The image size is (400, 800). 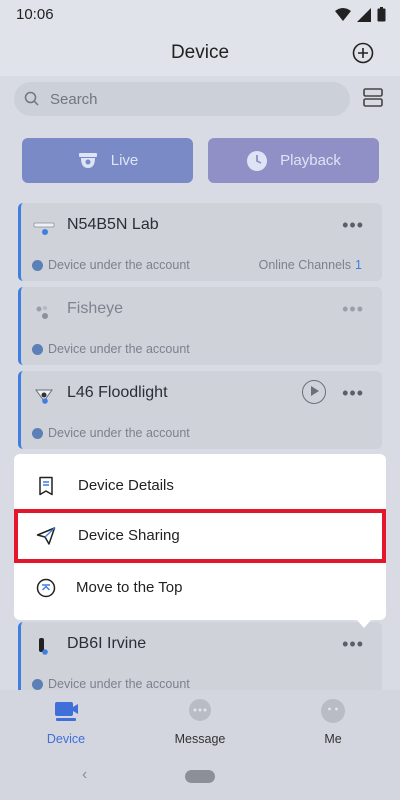 I want to click on back-icon: ‹, so click(x=84, y=775).